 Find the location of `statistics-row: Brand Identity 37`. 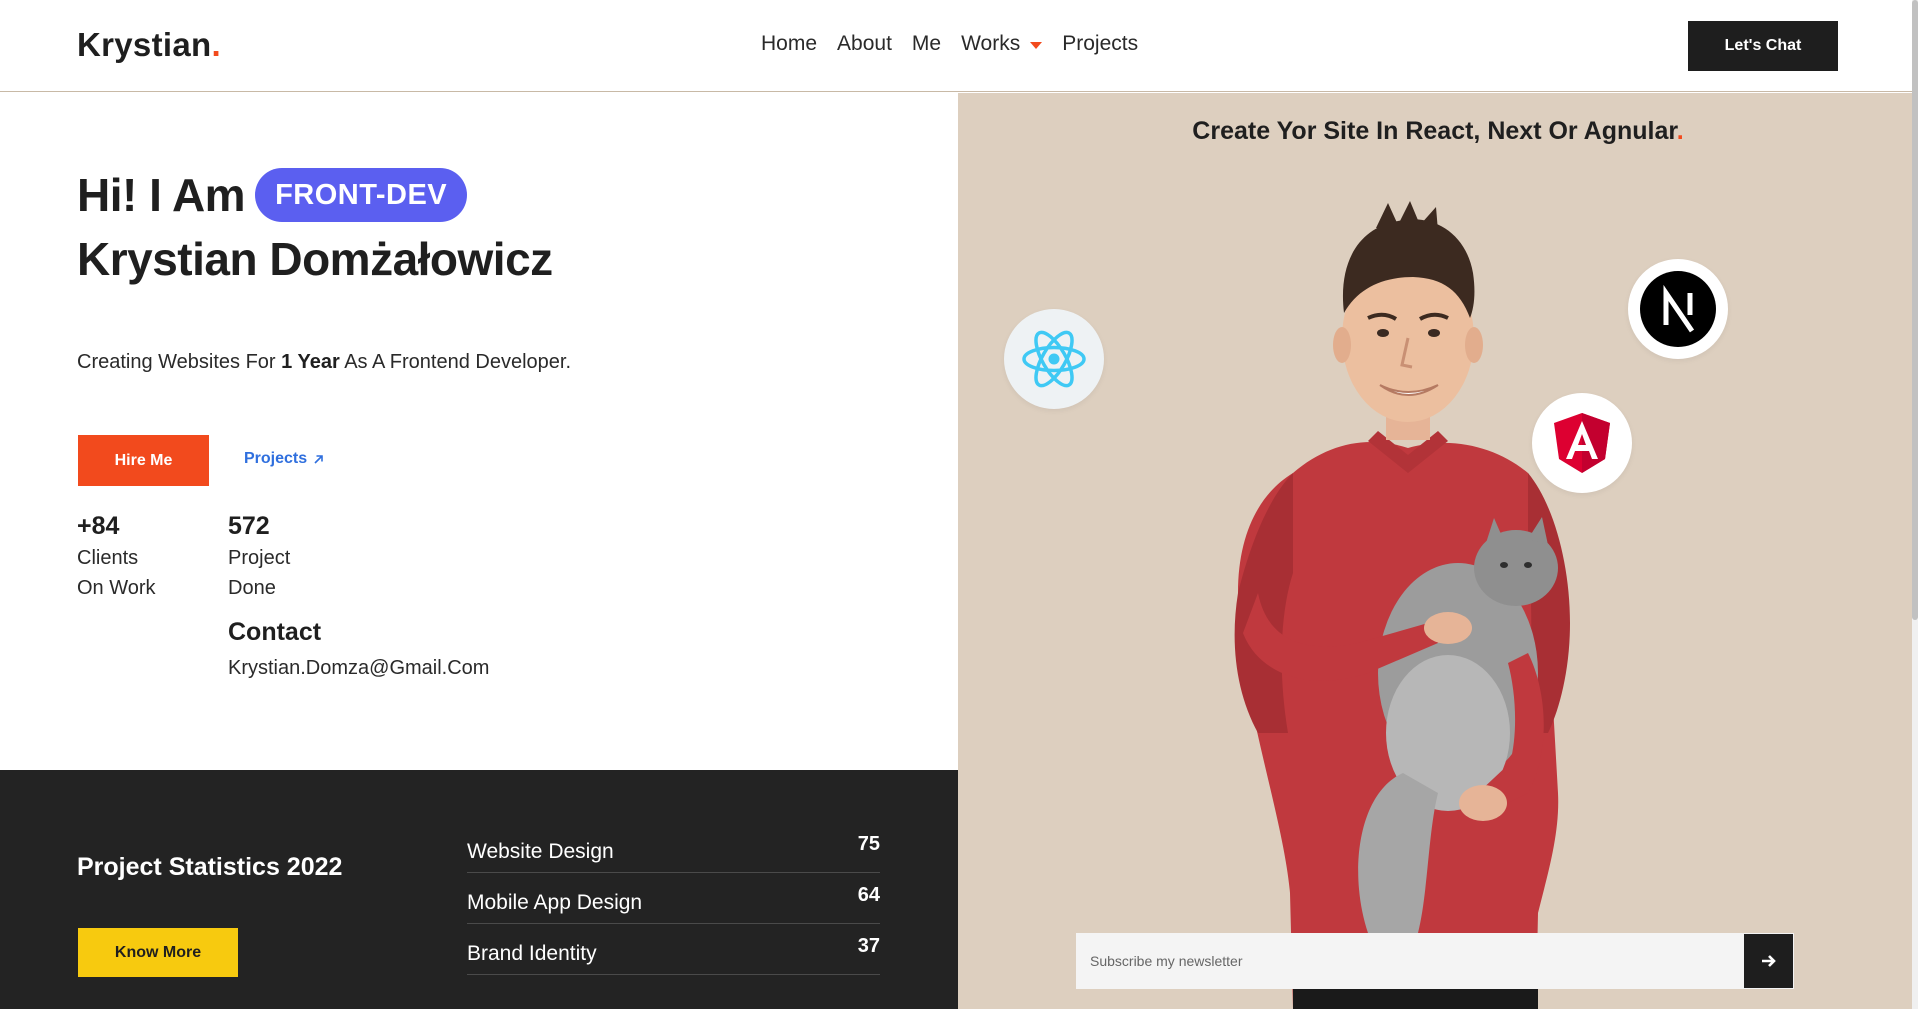

statistics-row: Brand Identity 37 is located at coordinates (673, 949).